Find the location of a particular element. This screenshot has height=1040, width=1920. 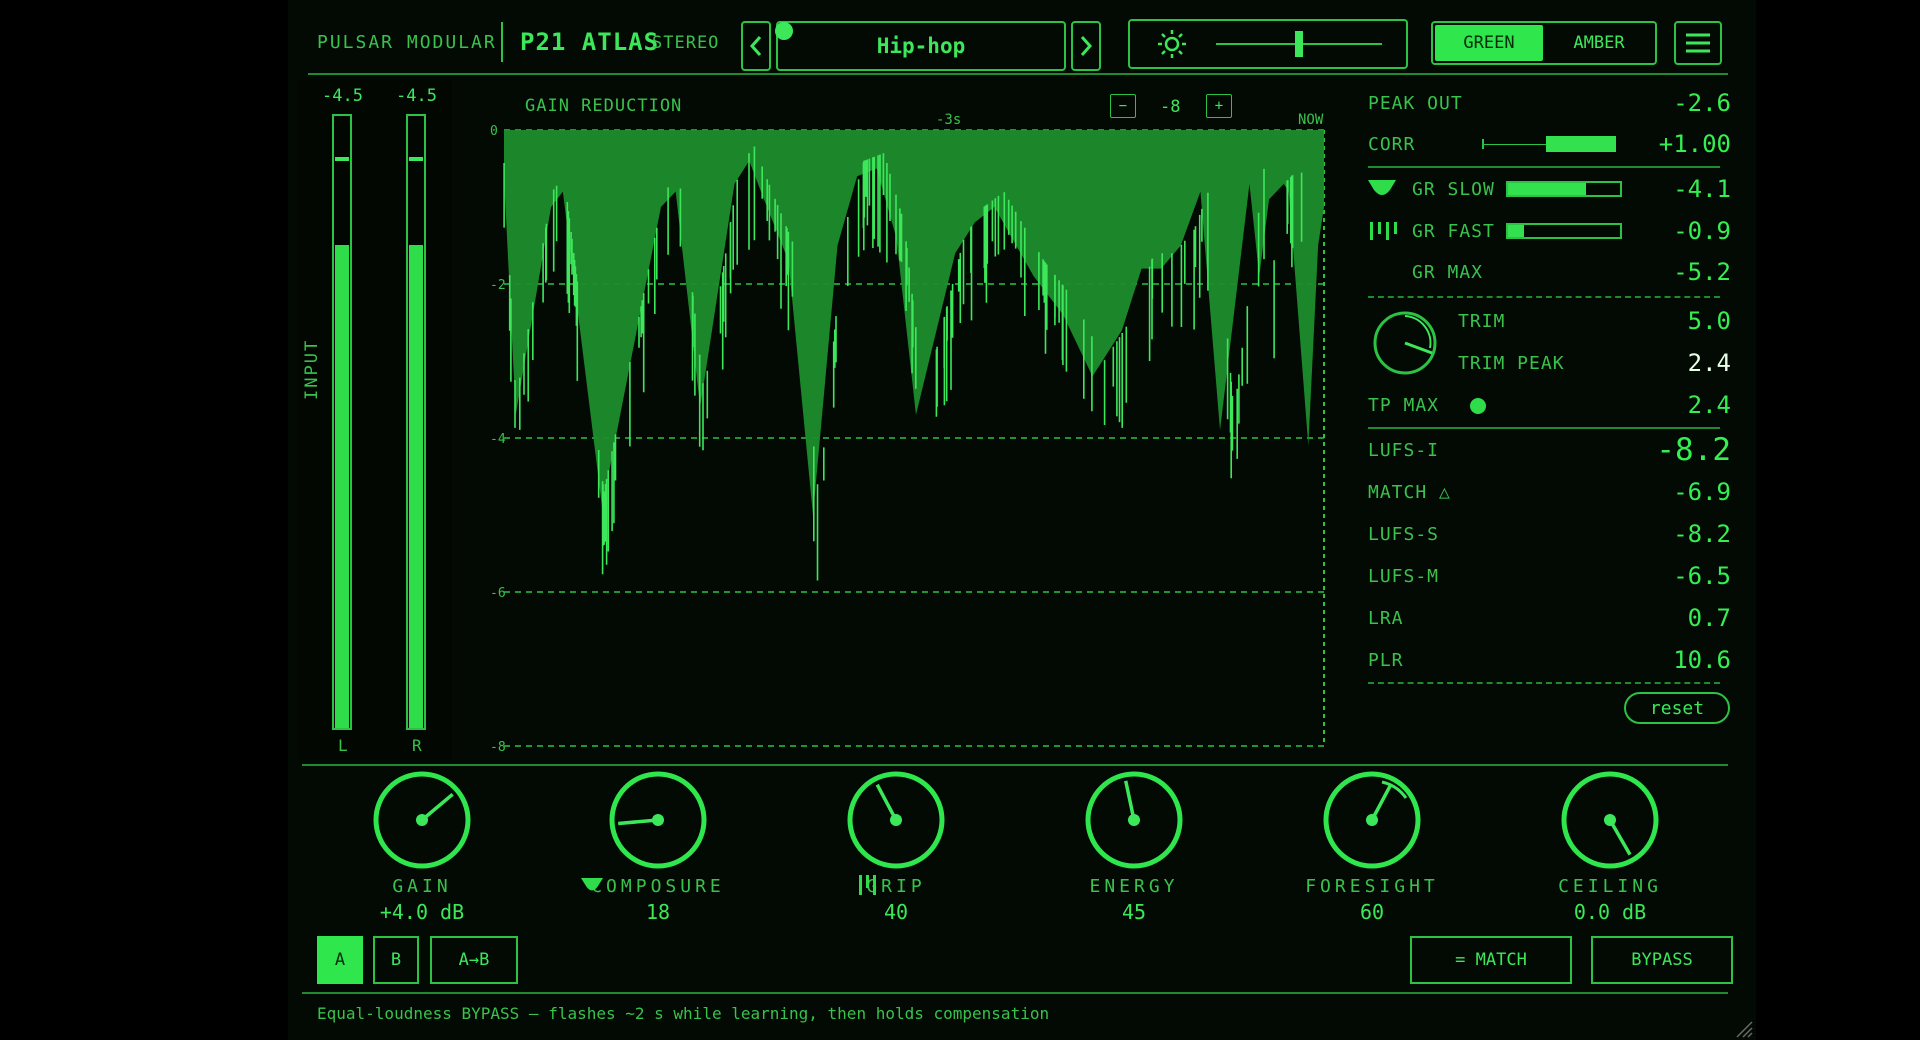

zoom-in-label: + is located at coordinates (1219, 106).